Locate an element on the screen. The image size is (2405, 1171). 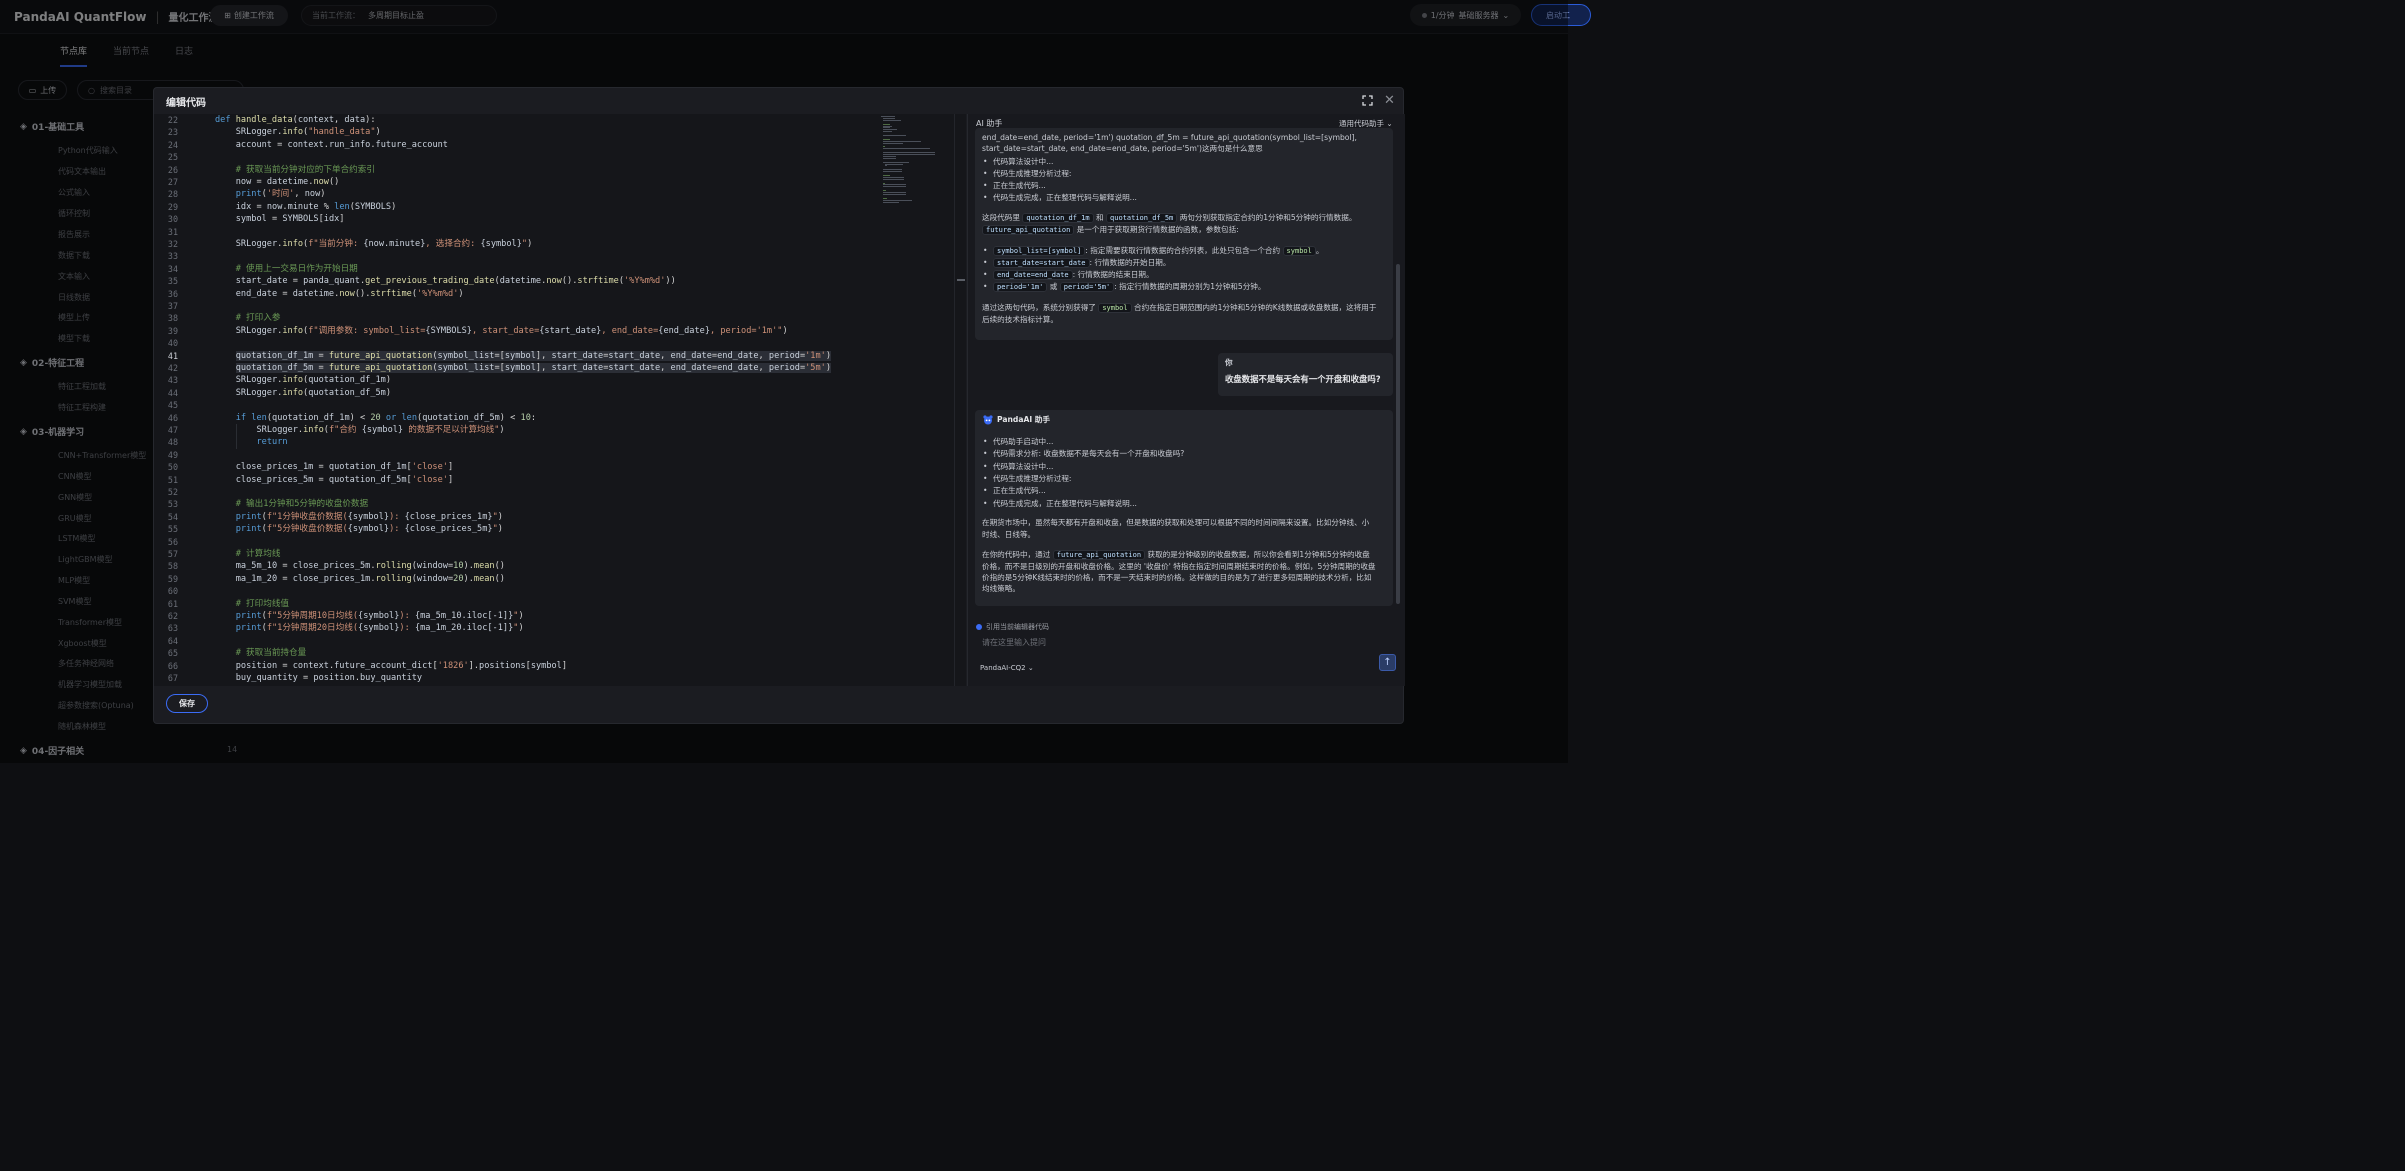
line-number: 48 is located at coordinates (172, 442).